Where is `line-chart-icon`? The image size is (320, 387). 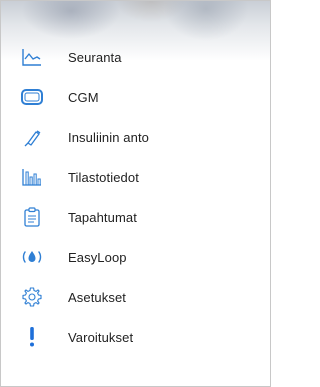 line-chart-icon is located at coordinates (32, 57).